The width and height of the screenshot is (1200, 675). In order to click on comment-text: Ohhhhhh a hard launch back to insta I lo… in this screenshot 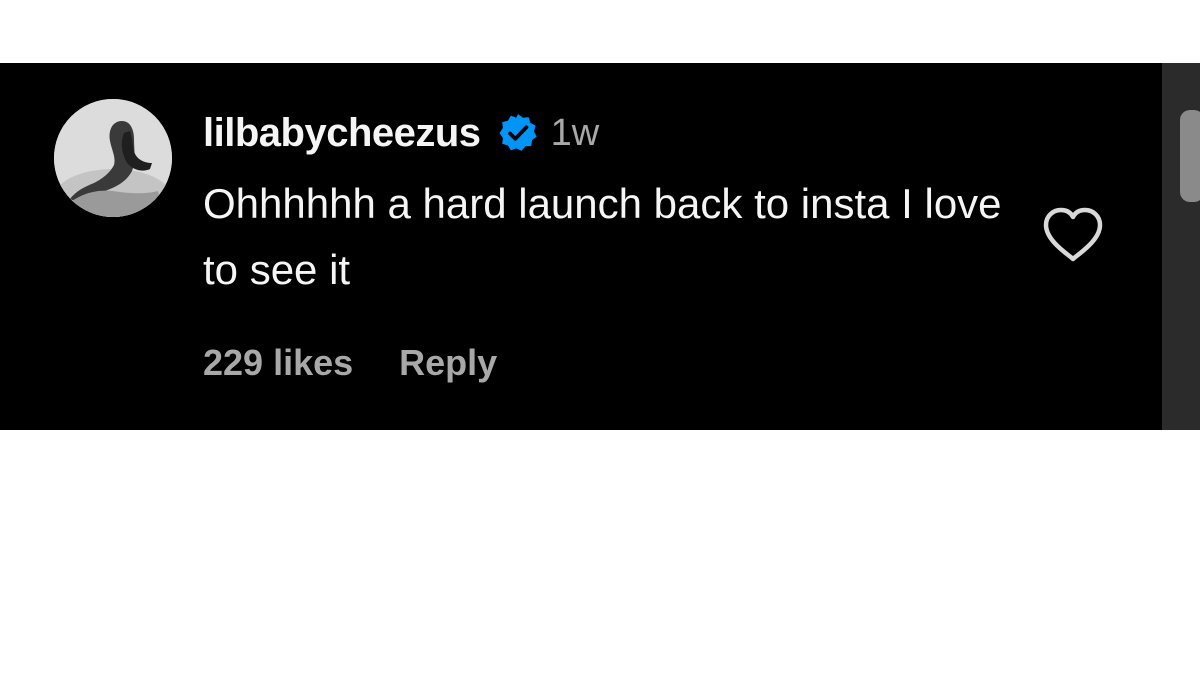, I will do `click(602, 236)`.